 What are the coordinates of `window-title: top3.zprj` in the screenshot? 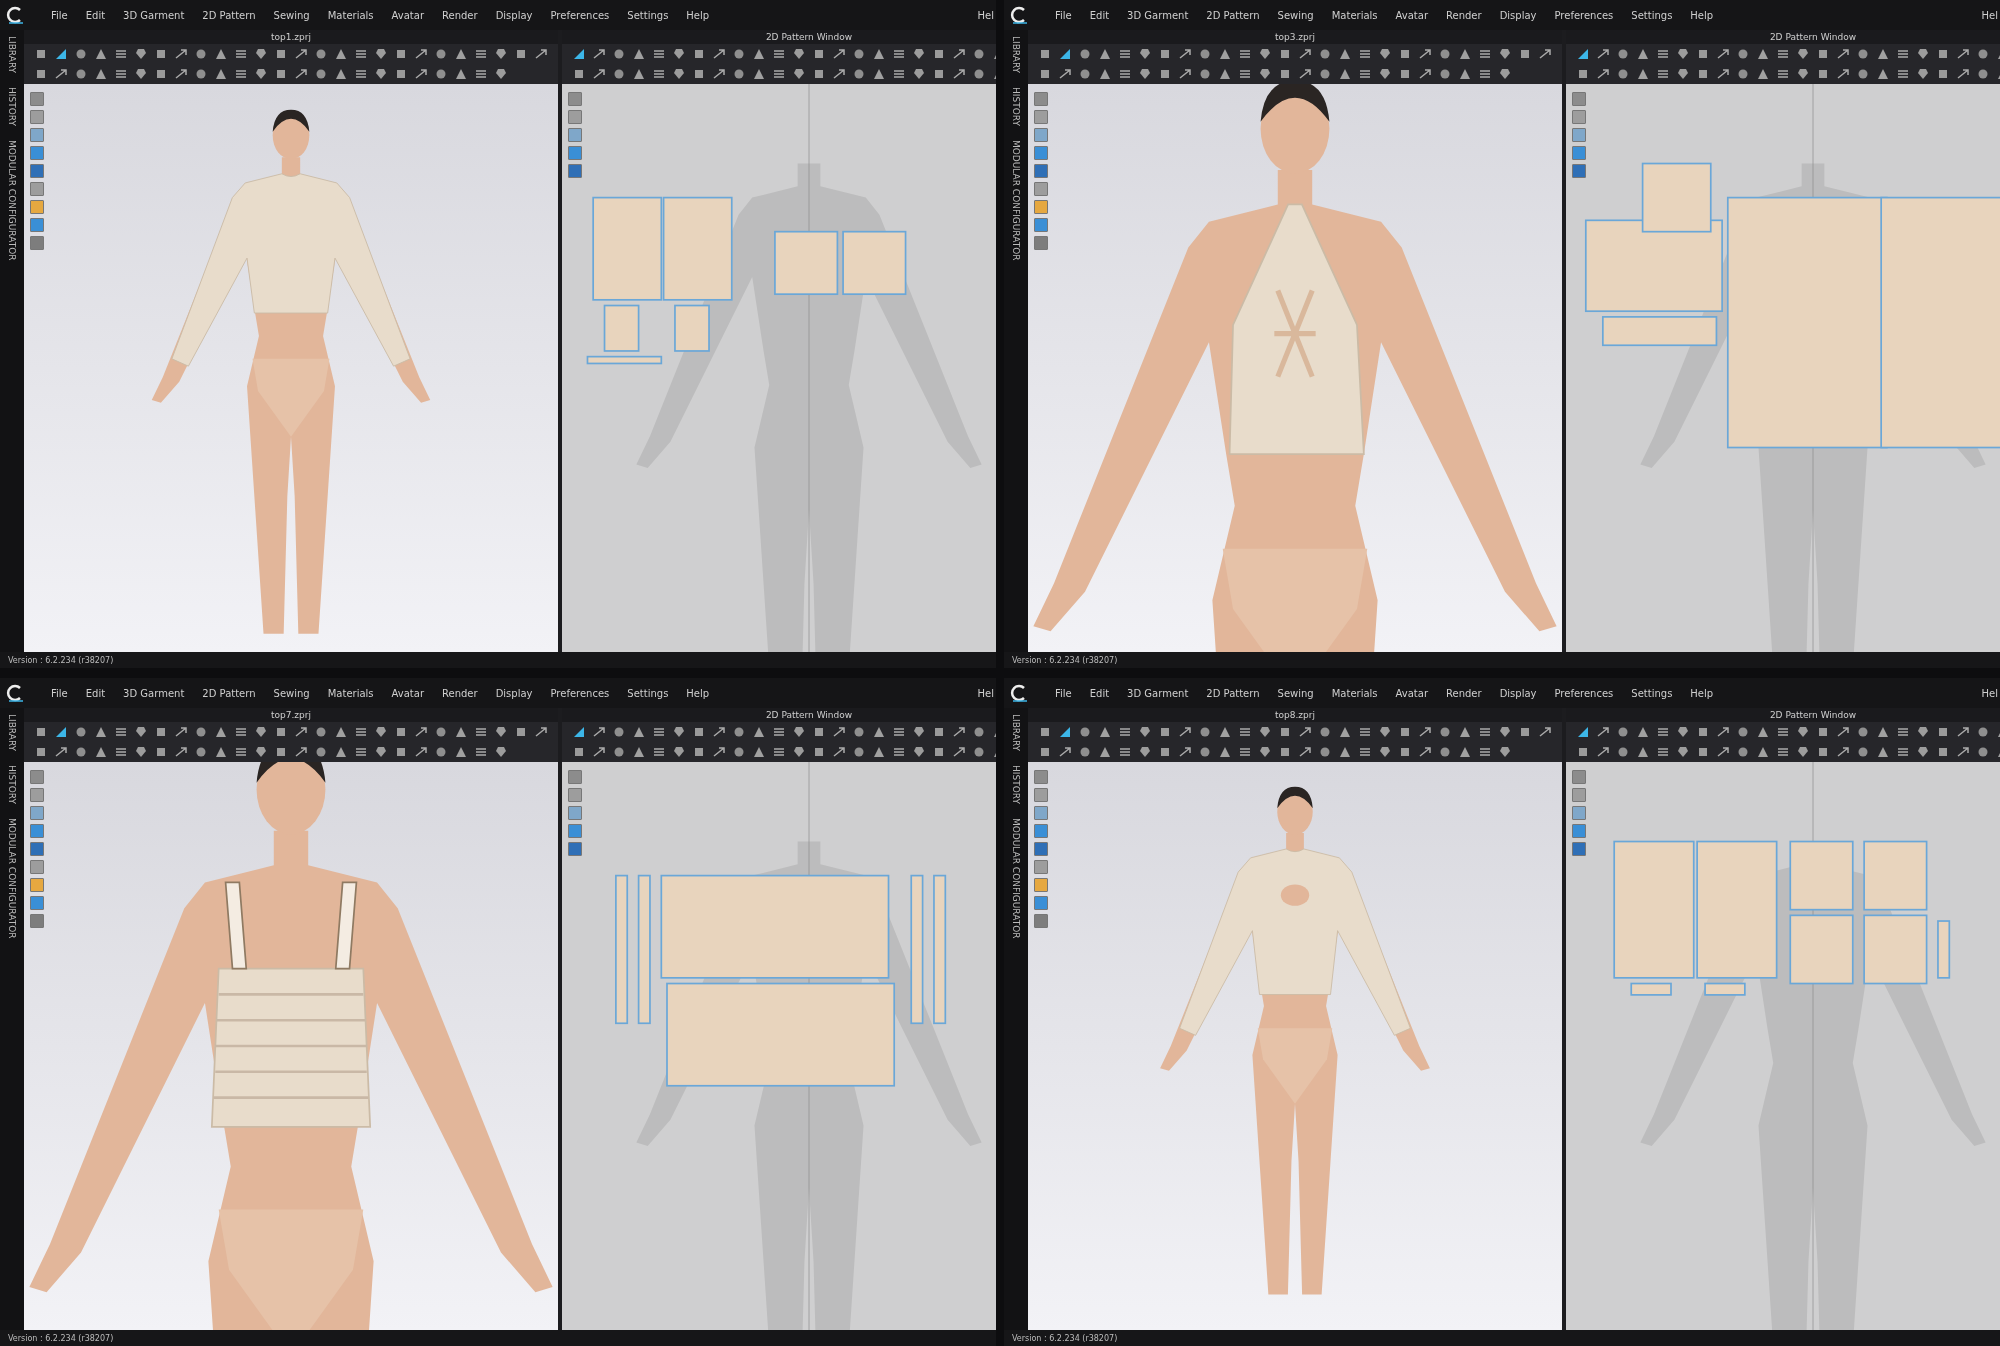 It's located at (1295, 37).